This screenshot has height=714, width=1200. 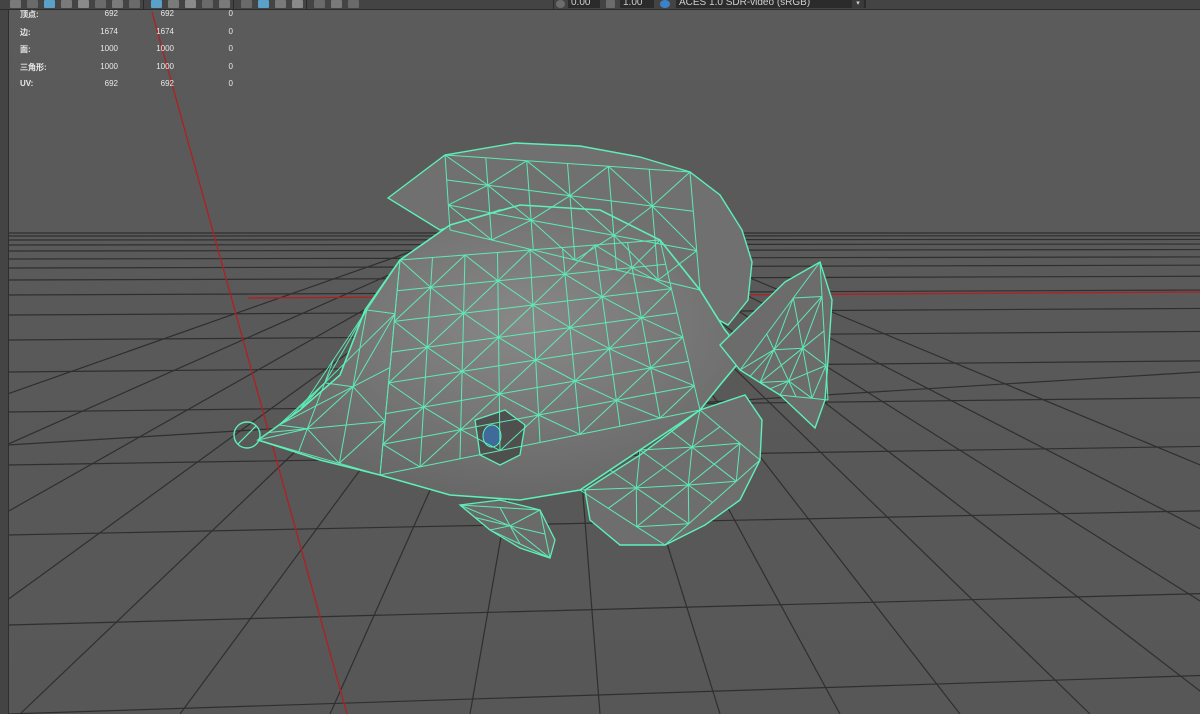 I want to click on hud-row: 三角形: 1000 1000 0, so click(x=135, y=71).